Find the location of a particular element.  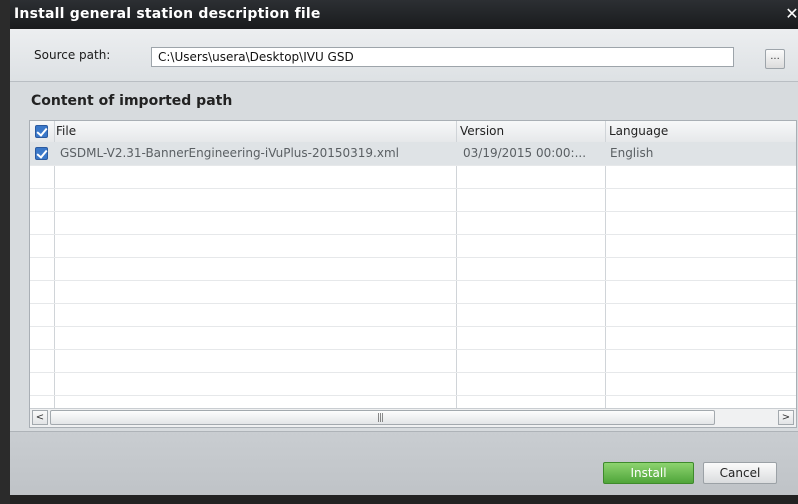

scroll-right-icon: > is located at coordinates (786, 417).